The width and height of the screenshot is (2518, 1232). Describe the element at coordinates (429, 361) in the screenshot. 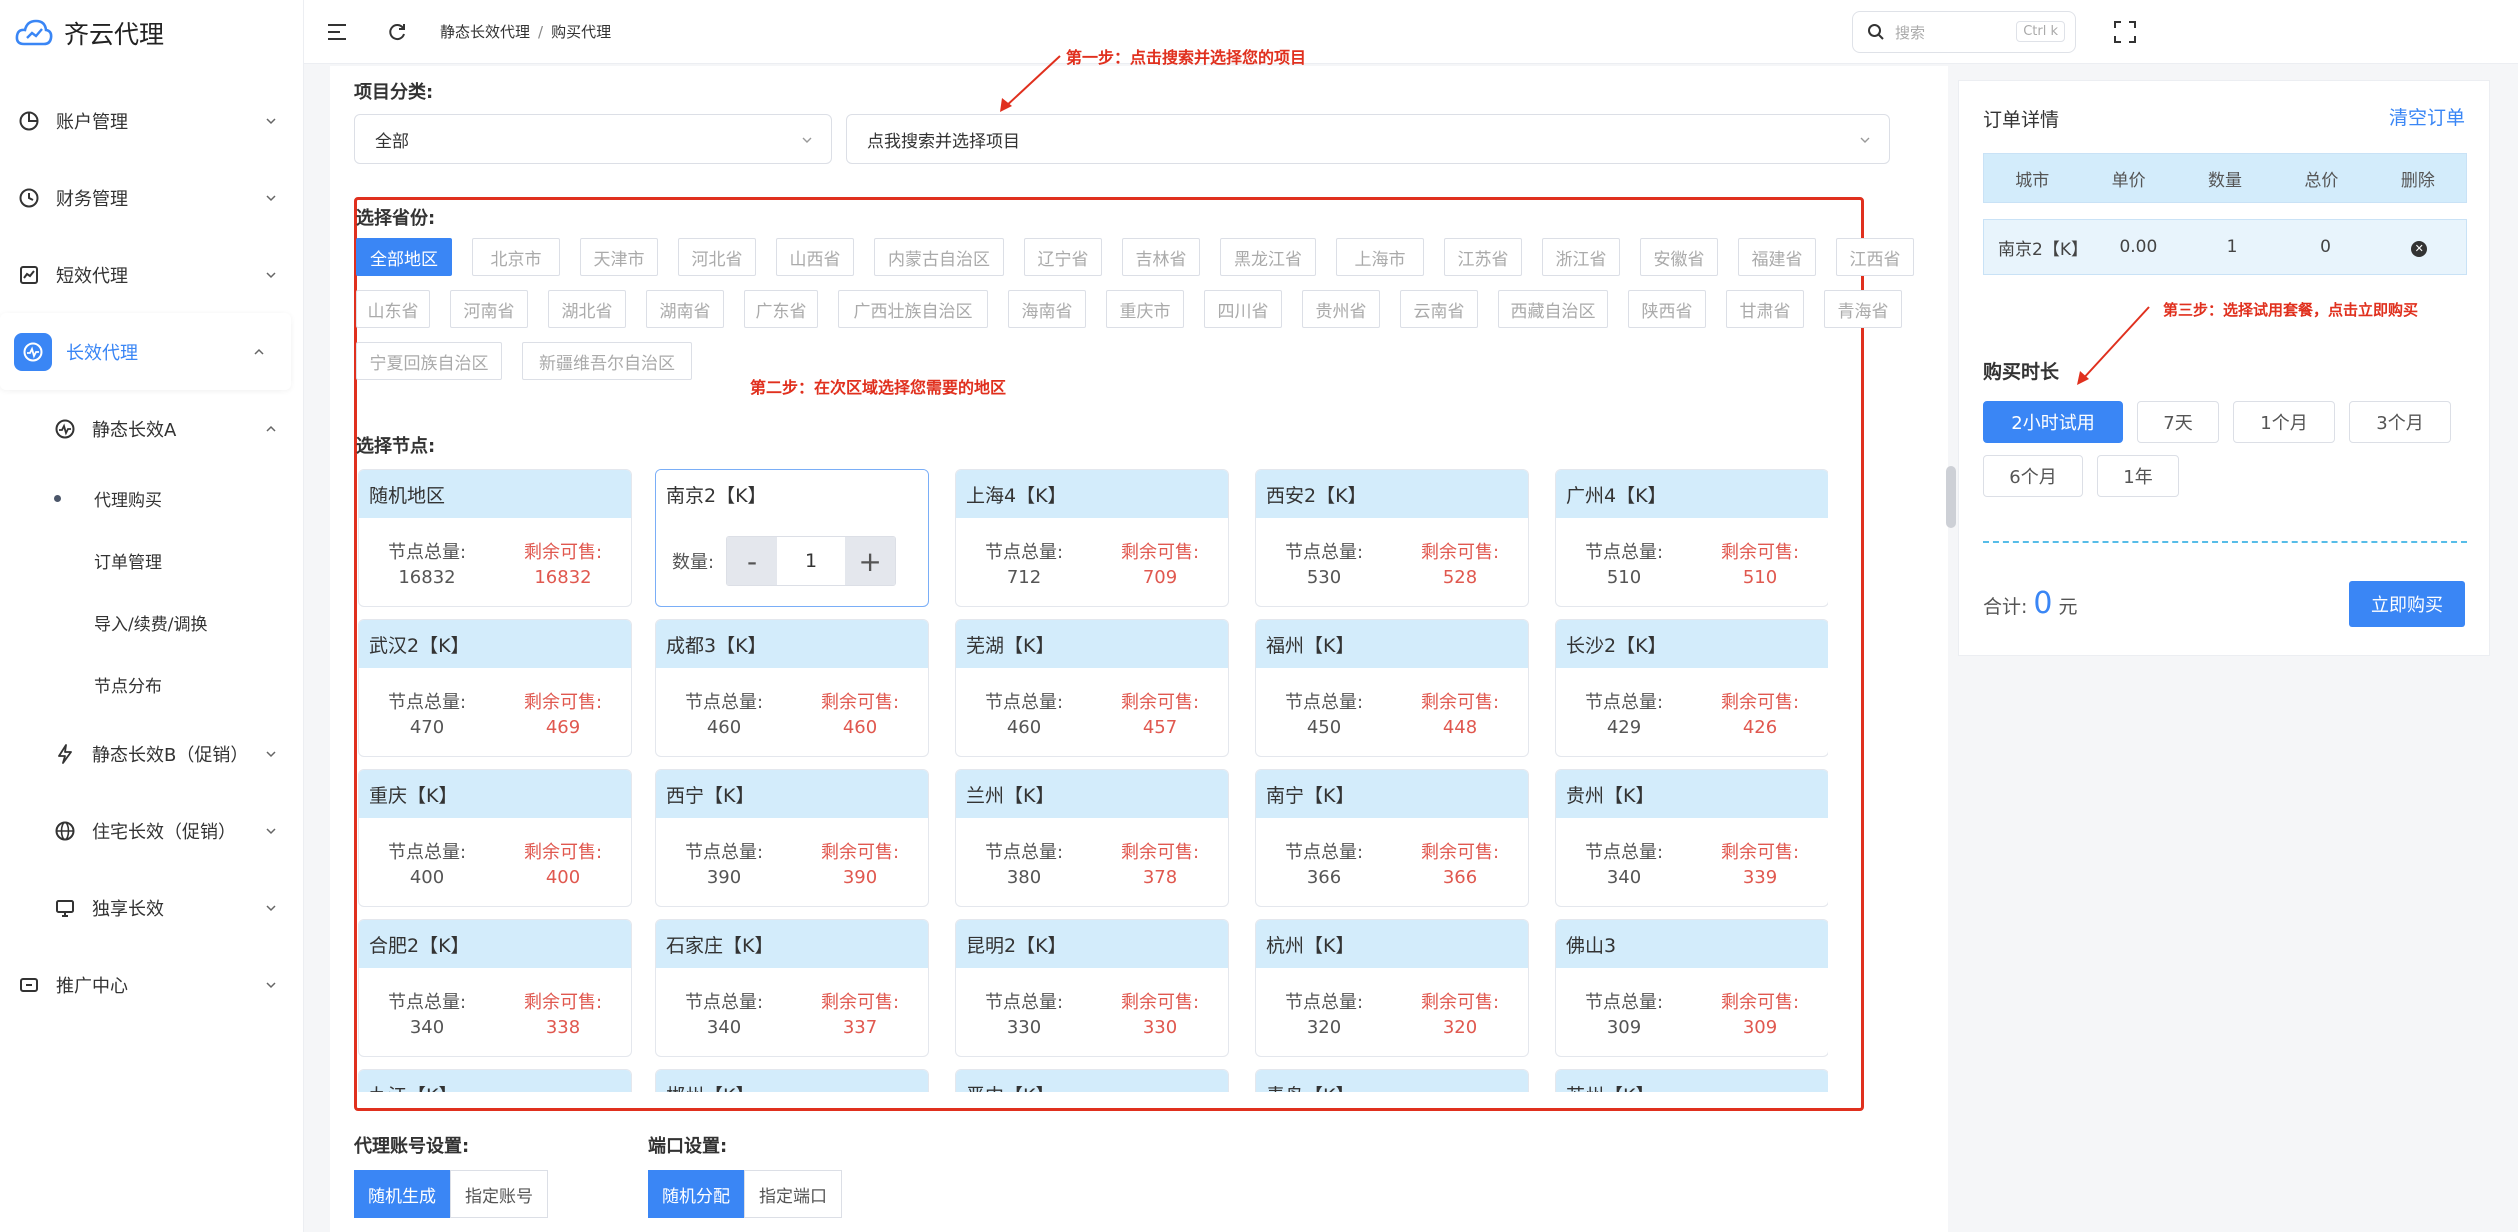

I see `province-chip: 宁夏回族自治区` at that location.